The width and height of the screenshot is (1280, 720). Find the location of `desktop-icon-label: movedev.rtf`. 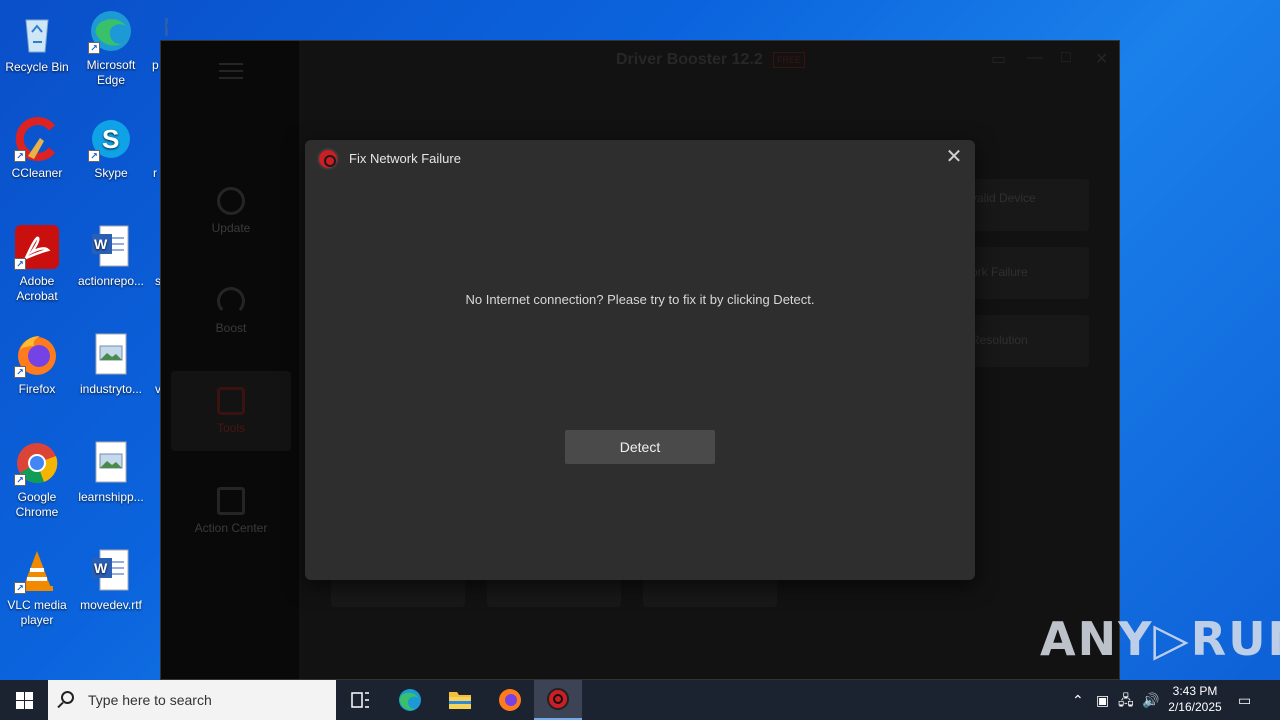

desktop-icon-label: movedev.rtf is located at coordinates (111, 605).